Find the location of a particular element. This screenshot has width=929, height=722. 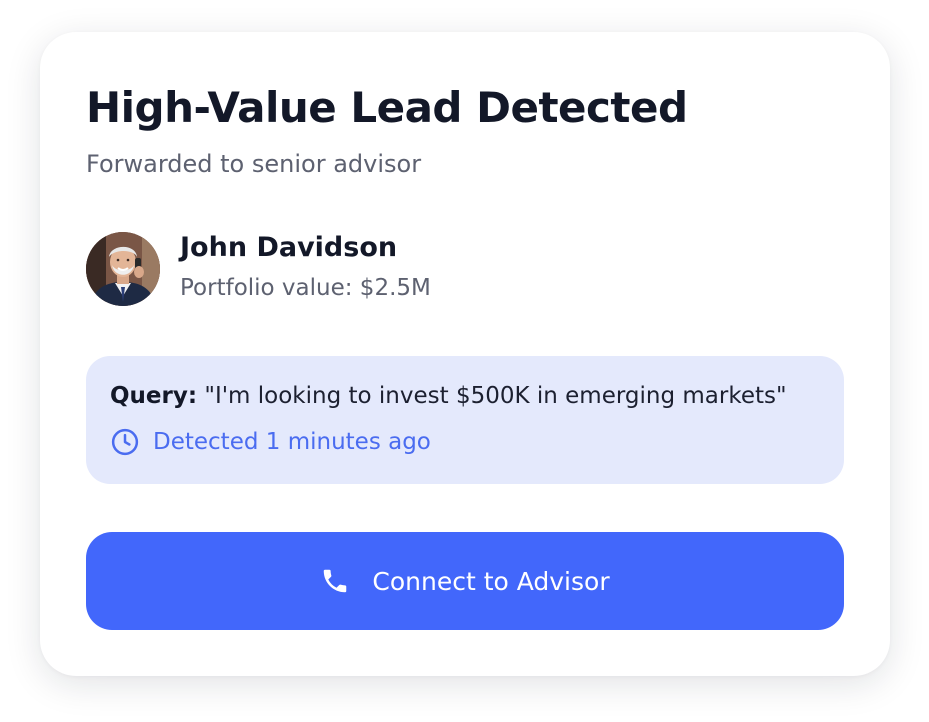

card-title: High-Value Lead Detected is located at coordinates (387, 107).